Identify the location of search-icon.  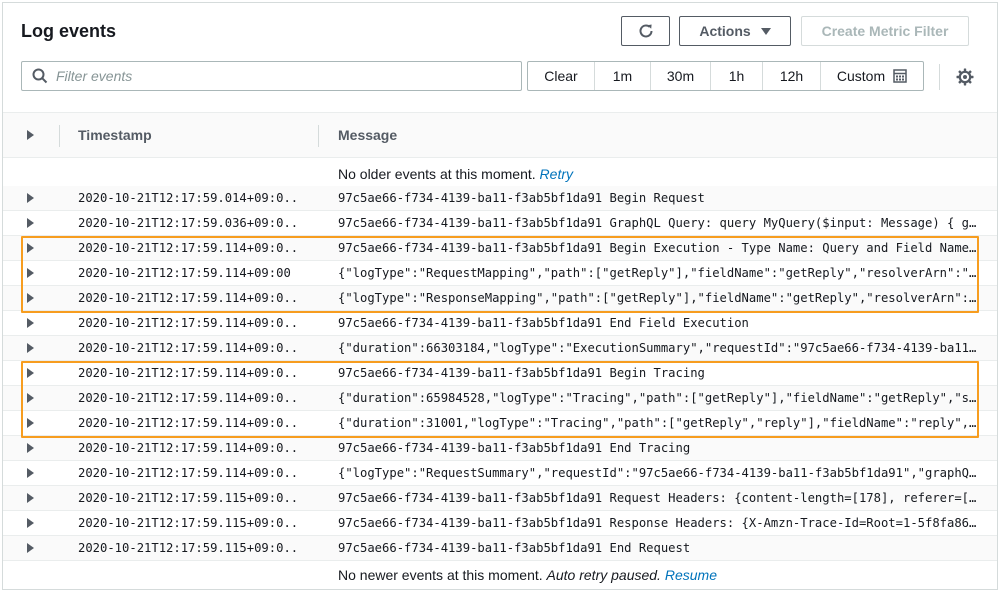
(40, 76).